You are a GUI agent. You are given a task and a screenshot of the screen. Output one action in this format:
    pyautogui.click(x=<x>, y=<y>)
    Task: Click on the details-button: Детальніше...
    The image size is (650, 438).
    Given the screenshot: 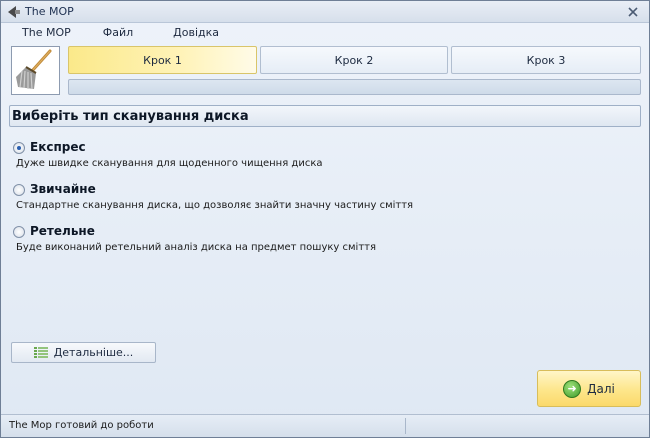 What is the action you would take?
    pyautogui.click(x=83, y=352)
    